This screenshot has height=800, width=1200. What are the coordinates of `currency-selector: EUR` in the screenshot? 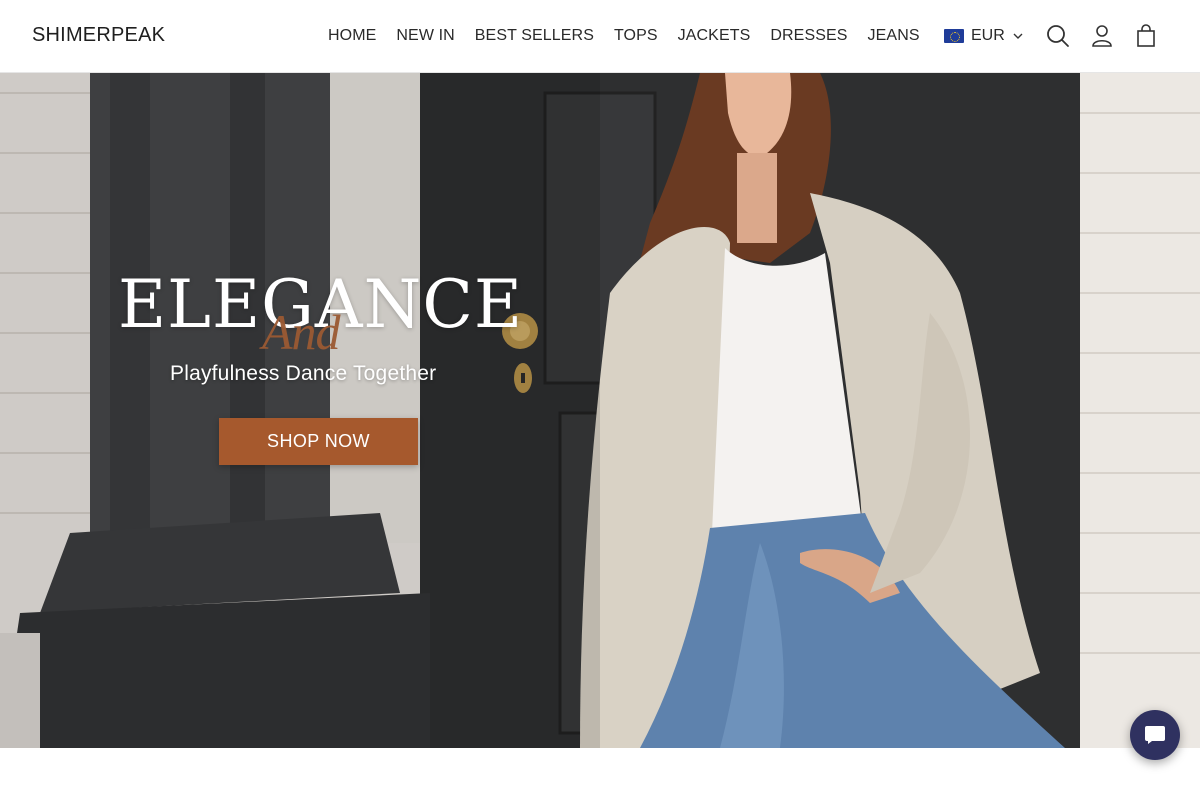 It's located at (984, 36).